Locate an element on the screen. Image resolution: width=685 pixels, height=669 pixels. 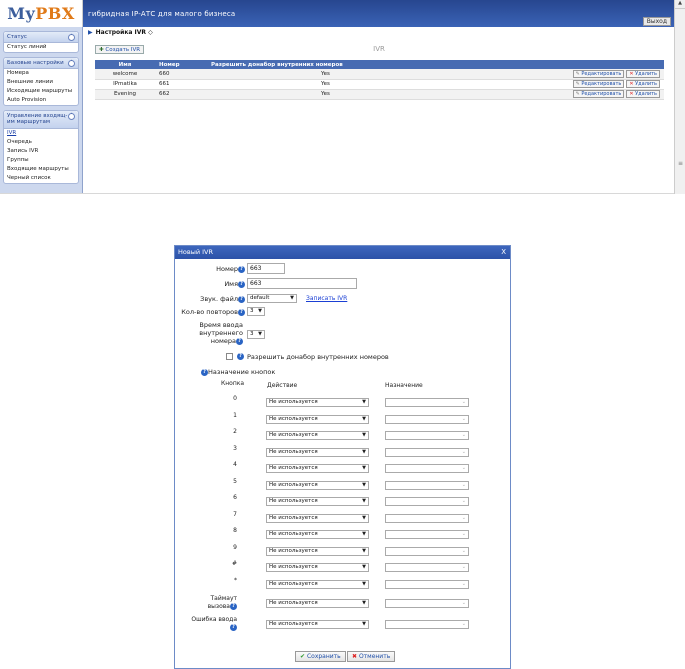
sidebar-item-numbers: Номера is located at coordinates (41, 73).